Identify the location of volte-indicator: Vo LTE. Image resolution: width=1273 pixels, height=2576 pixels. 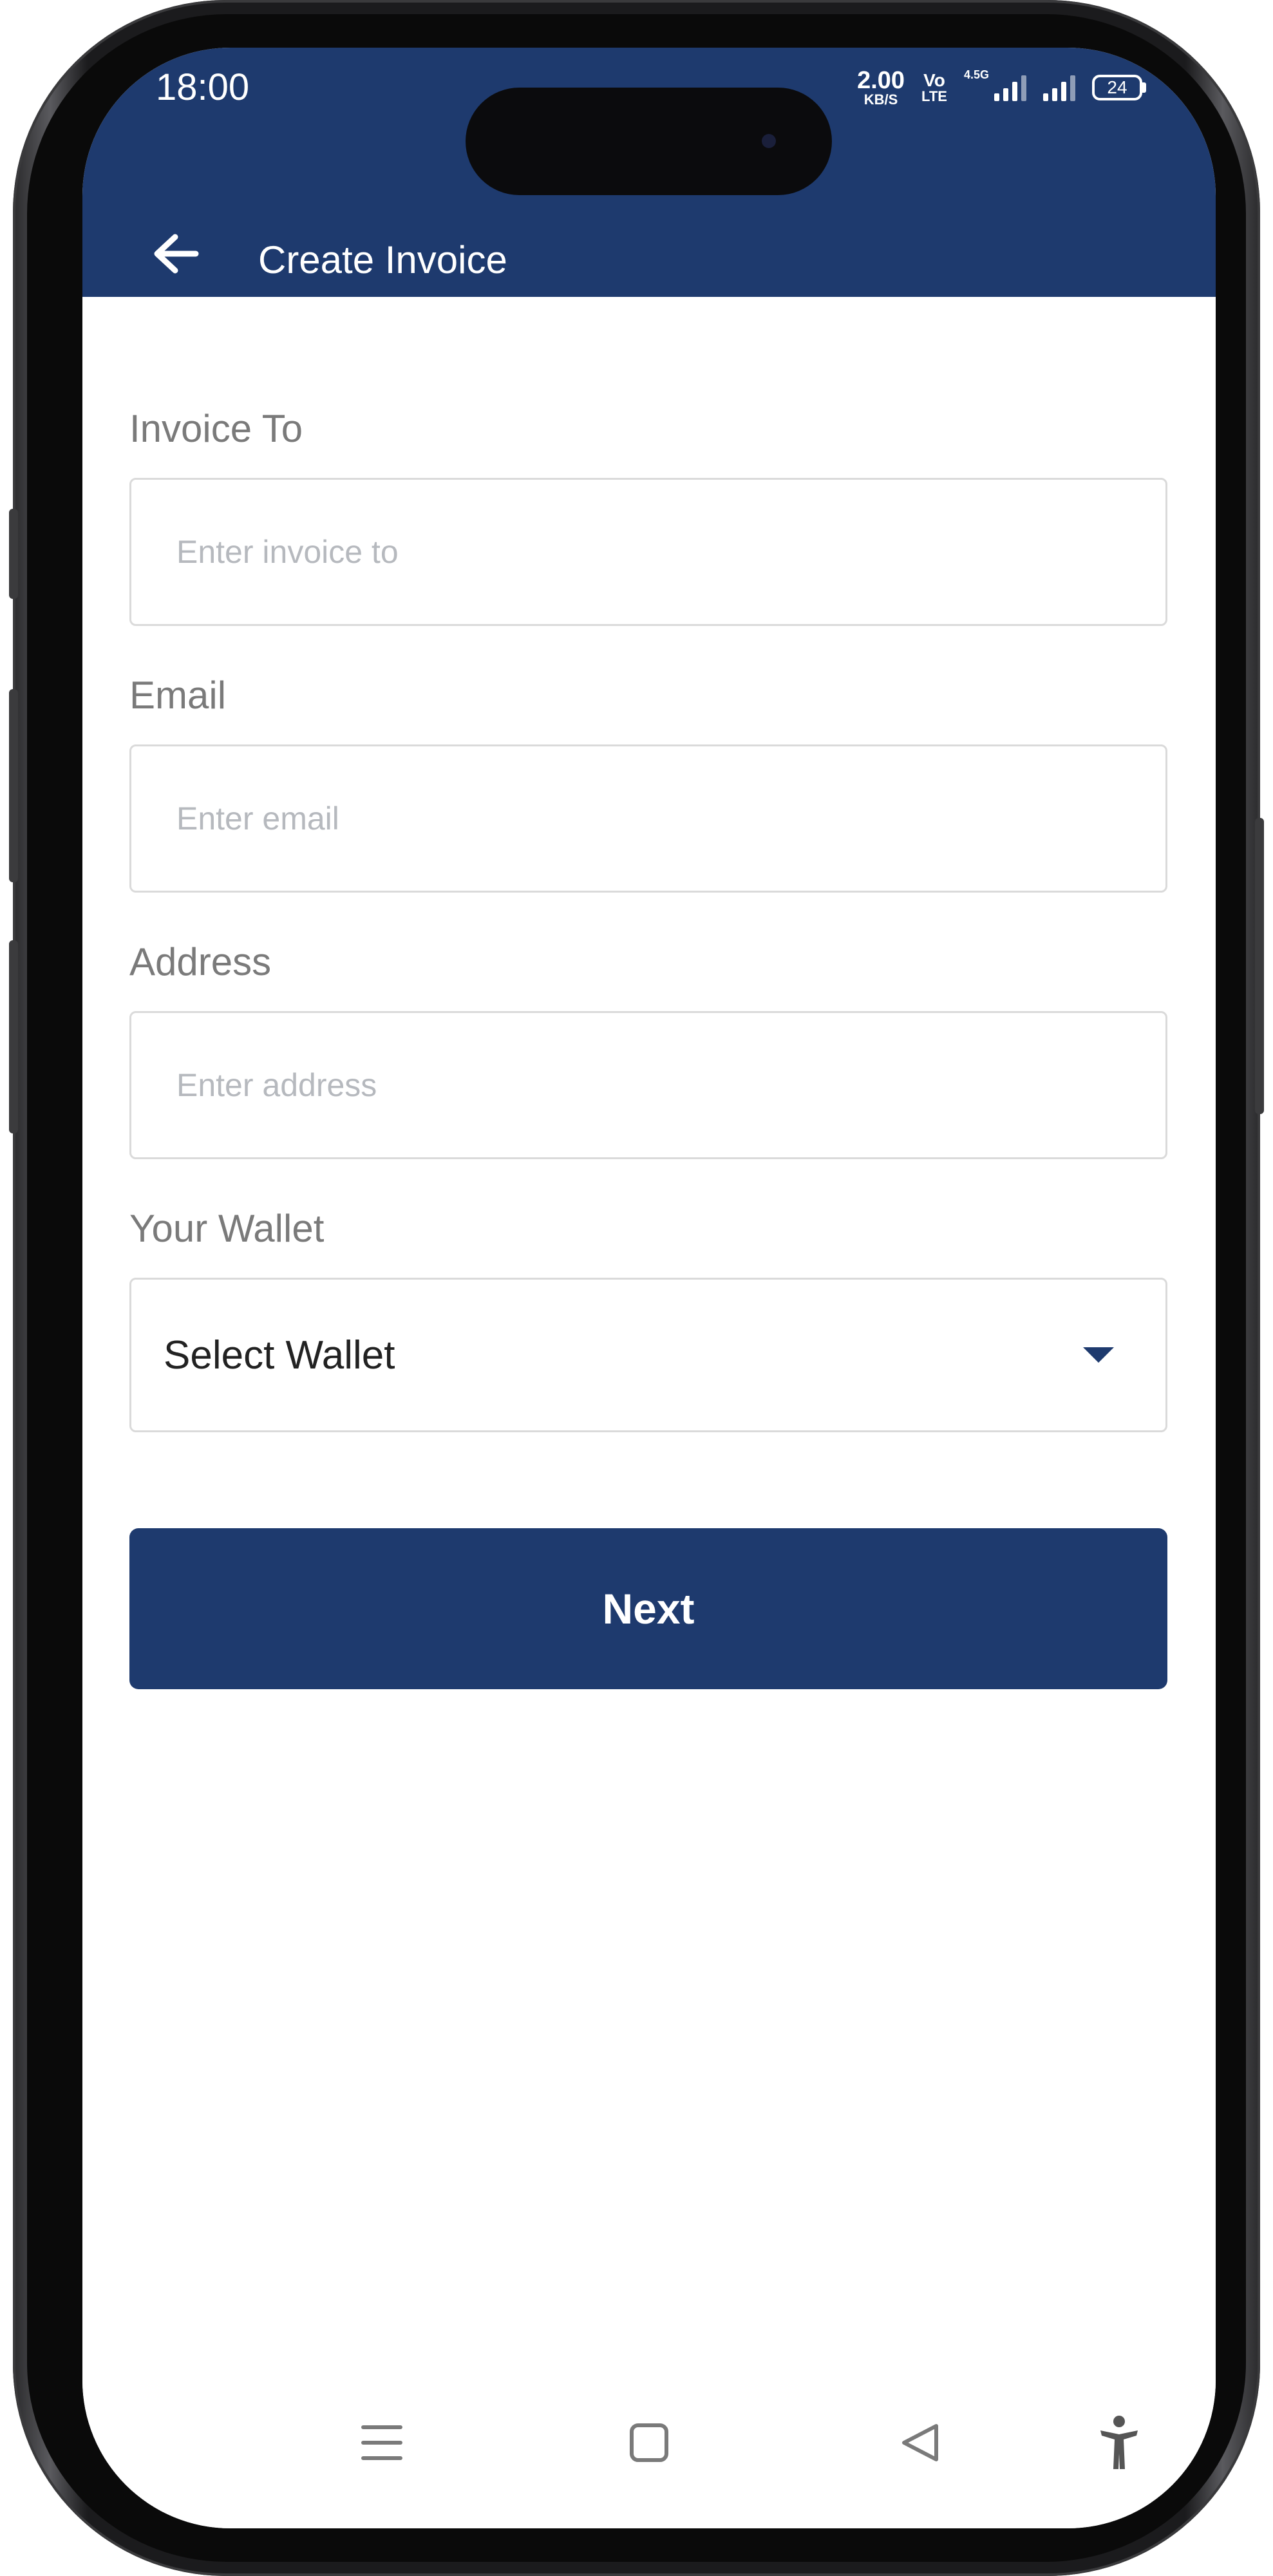
(934, 87).